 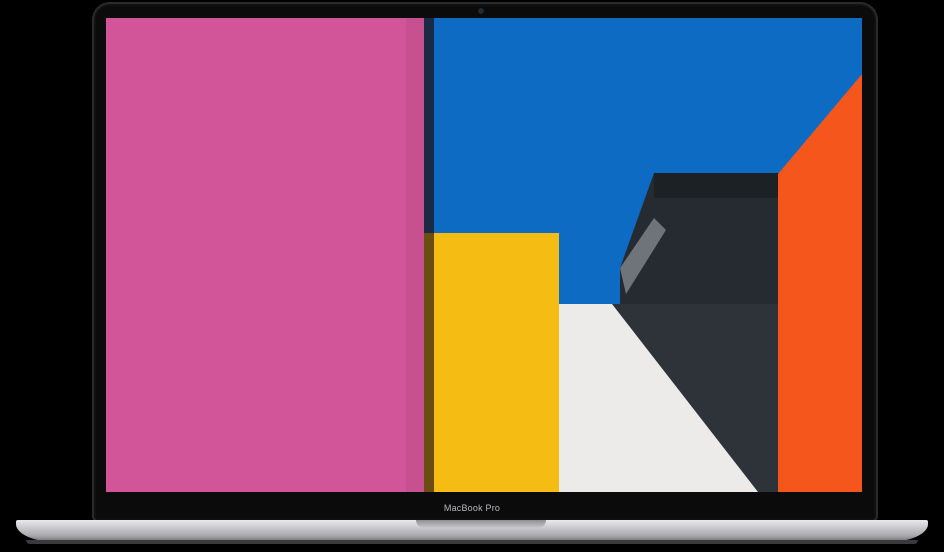 I want to click on camera-icon, so click(x=481, y=11).